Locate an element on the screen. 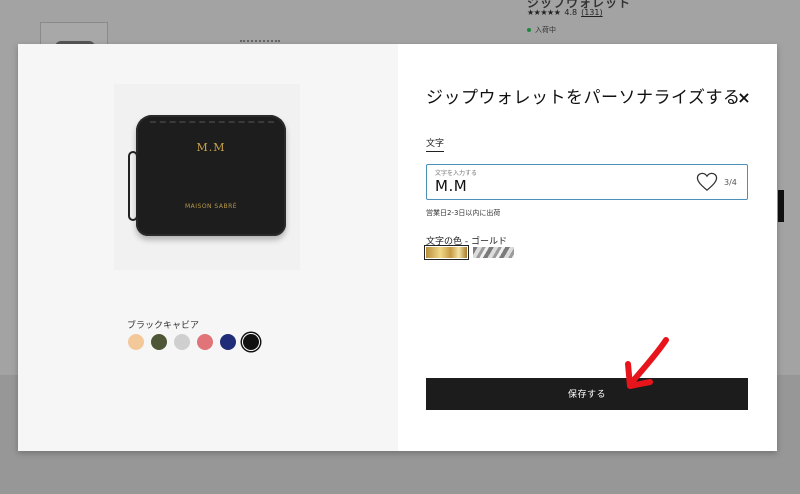 The image size is (800, 494). stock-status: 入荷中 is located at coordinates (541, 30).